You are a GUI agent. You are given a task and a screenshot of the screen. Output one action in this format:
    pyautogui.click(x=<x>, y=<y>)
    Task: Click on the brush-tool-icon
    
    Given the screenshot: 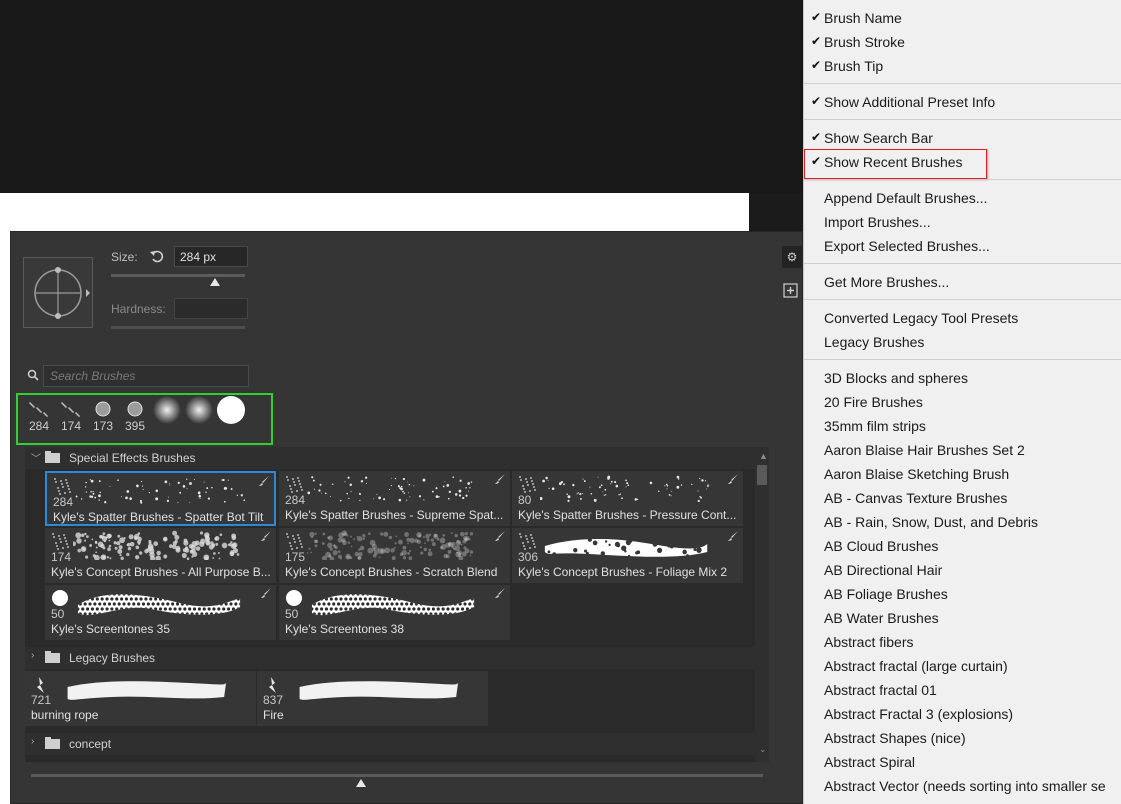 What is the action you would take?
    pyautogui.click(x=266, y=536)
    